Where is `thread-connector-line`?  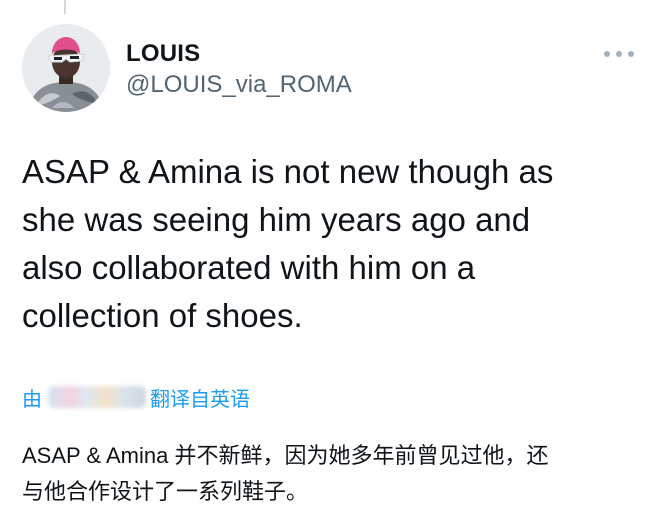 thread-connector-line is located at coordinates (65, 7).